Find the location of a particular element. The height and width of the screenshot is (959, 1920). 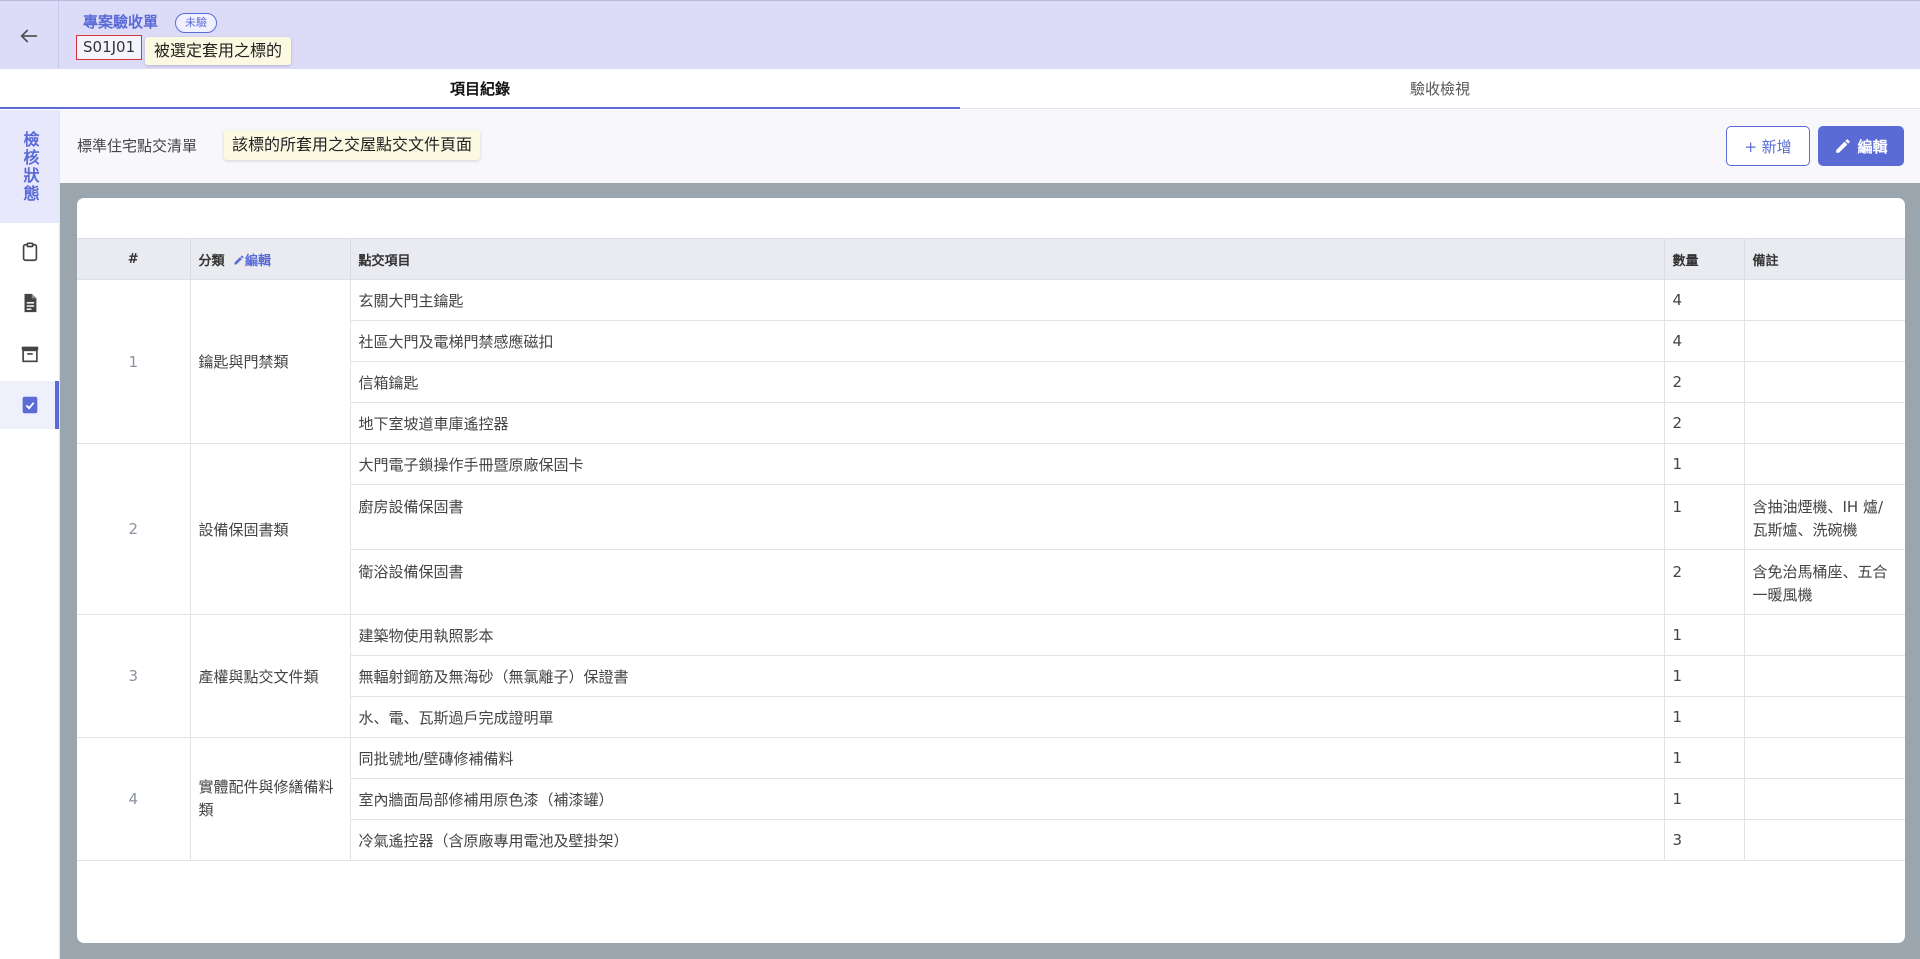

col-header-category: 分類 編輯 is located at coordinates (270, 259).